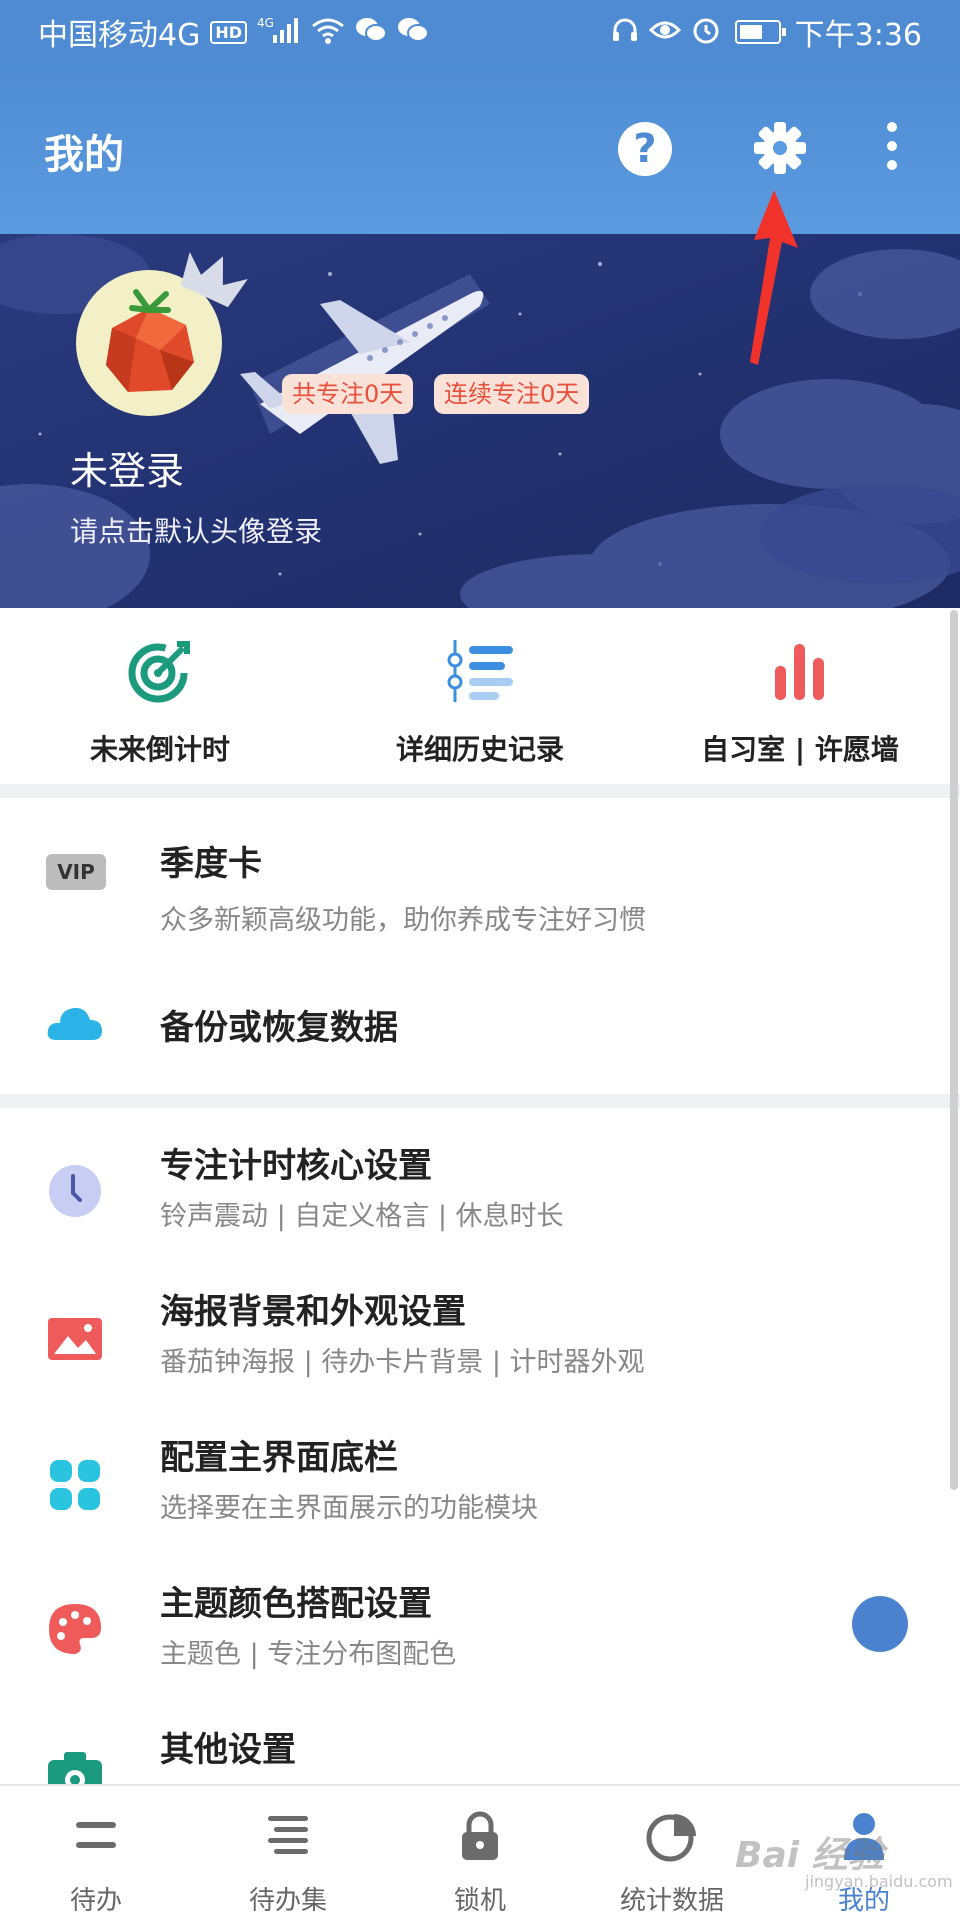  Describe the element at coordinates (96, 1853) in the screenshot. I see `tab-todo: 待办` at that location.